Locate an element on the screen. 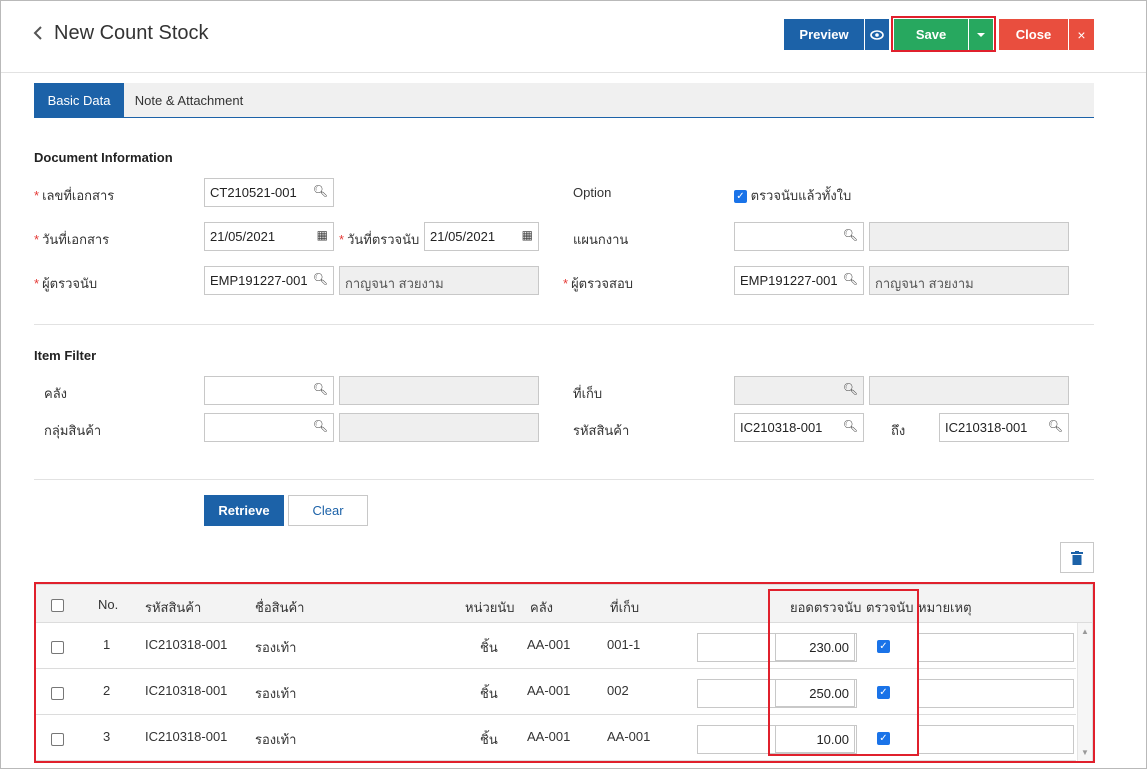 This screenshot has height=769, width=1147. doc-no-input: CT210521-001 🔍︎ is located at coordinates (269, 192).